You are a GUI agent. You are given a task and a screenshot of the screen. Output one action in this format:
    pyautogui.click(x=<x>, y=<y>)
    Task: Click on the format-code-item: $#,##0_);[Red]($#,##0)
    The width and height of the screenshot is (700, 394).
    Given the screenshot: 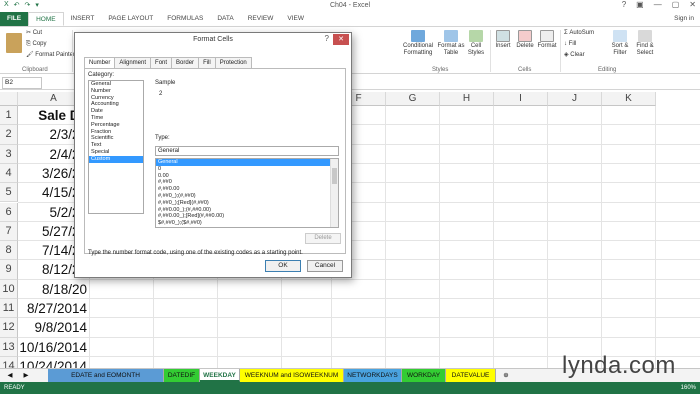 What is the action you would take?
    pyautogui.click(x=247, y=227)
    